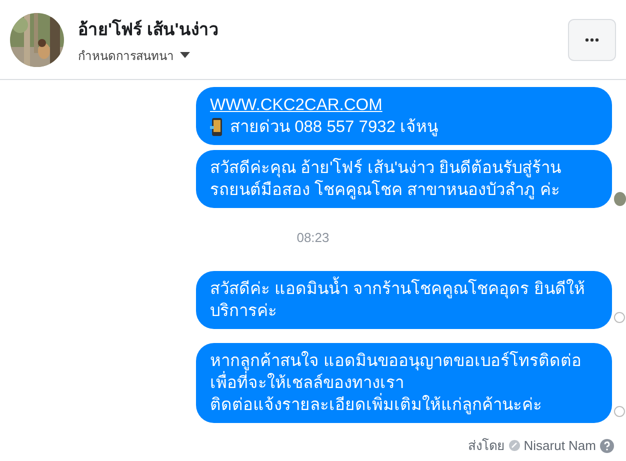  What do you see at coordinates (404, 105) in the screenshot?
I see `website-link: WWW.CKC2CAR.COM` at bounding box center [404, 105].